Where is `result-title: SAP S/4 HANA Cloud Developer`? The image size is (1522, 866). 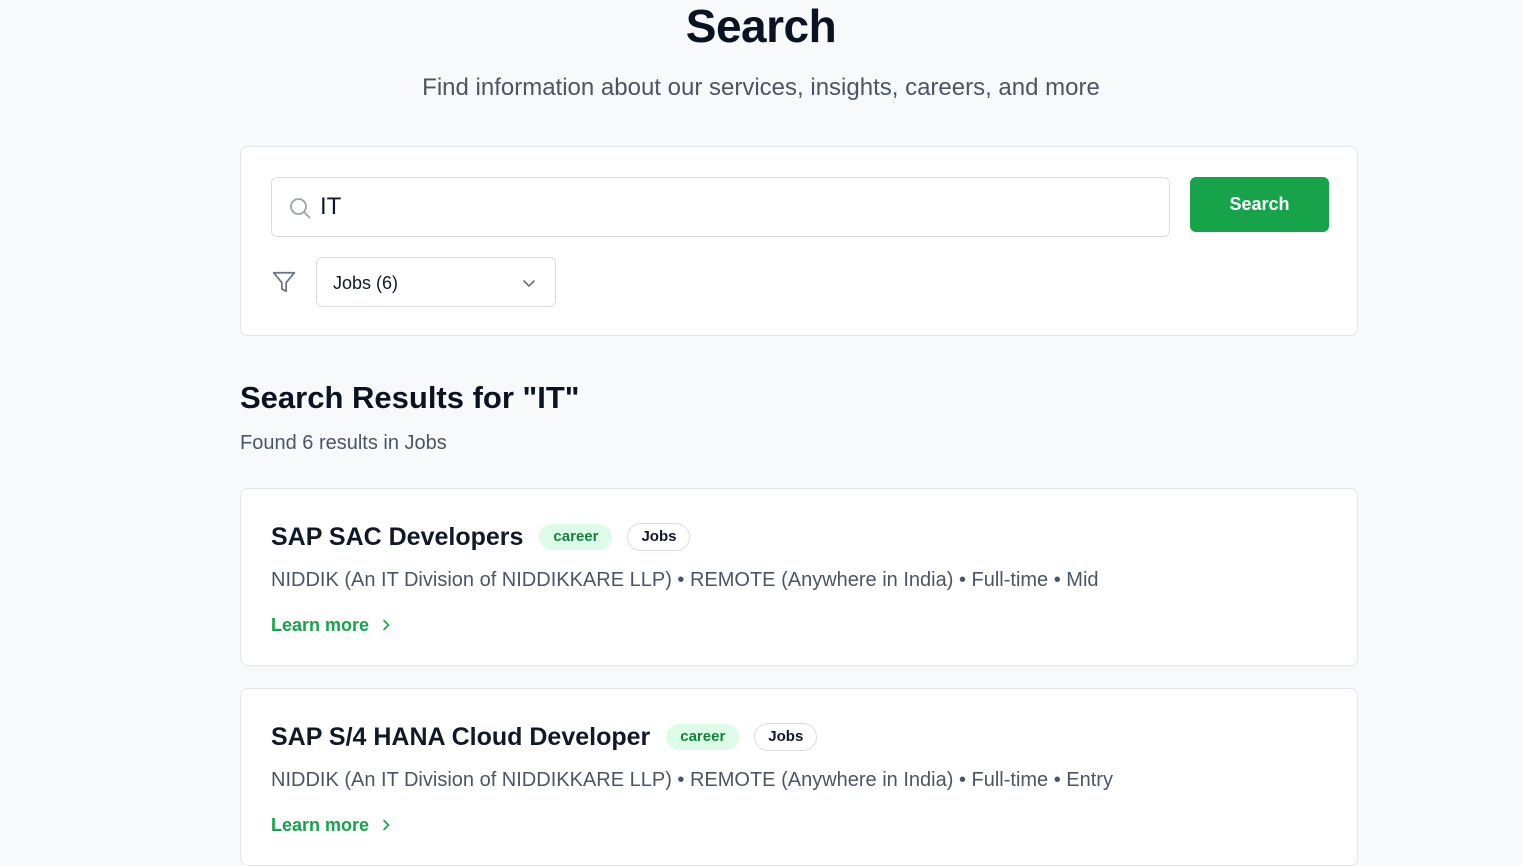
result-title: SAP S/4 HANA Cloud Developer is located at coordinates (460, 737).